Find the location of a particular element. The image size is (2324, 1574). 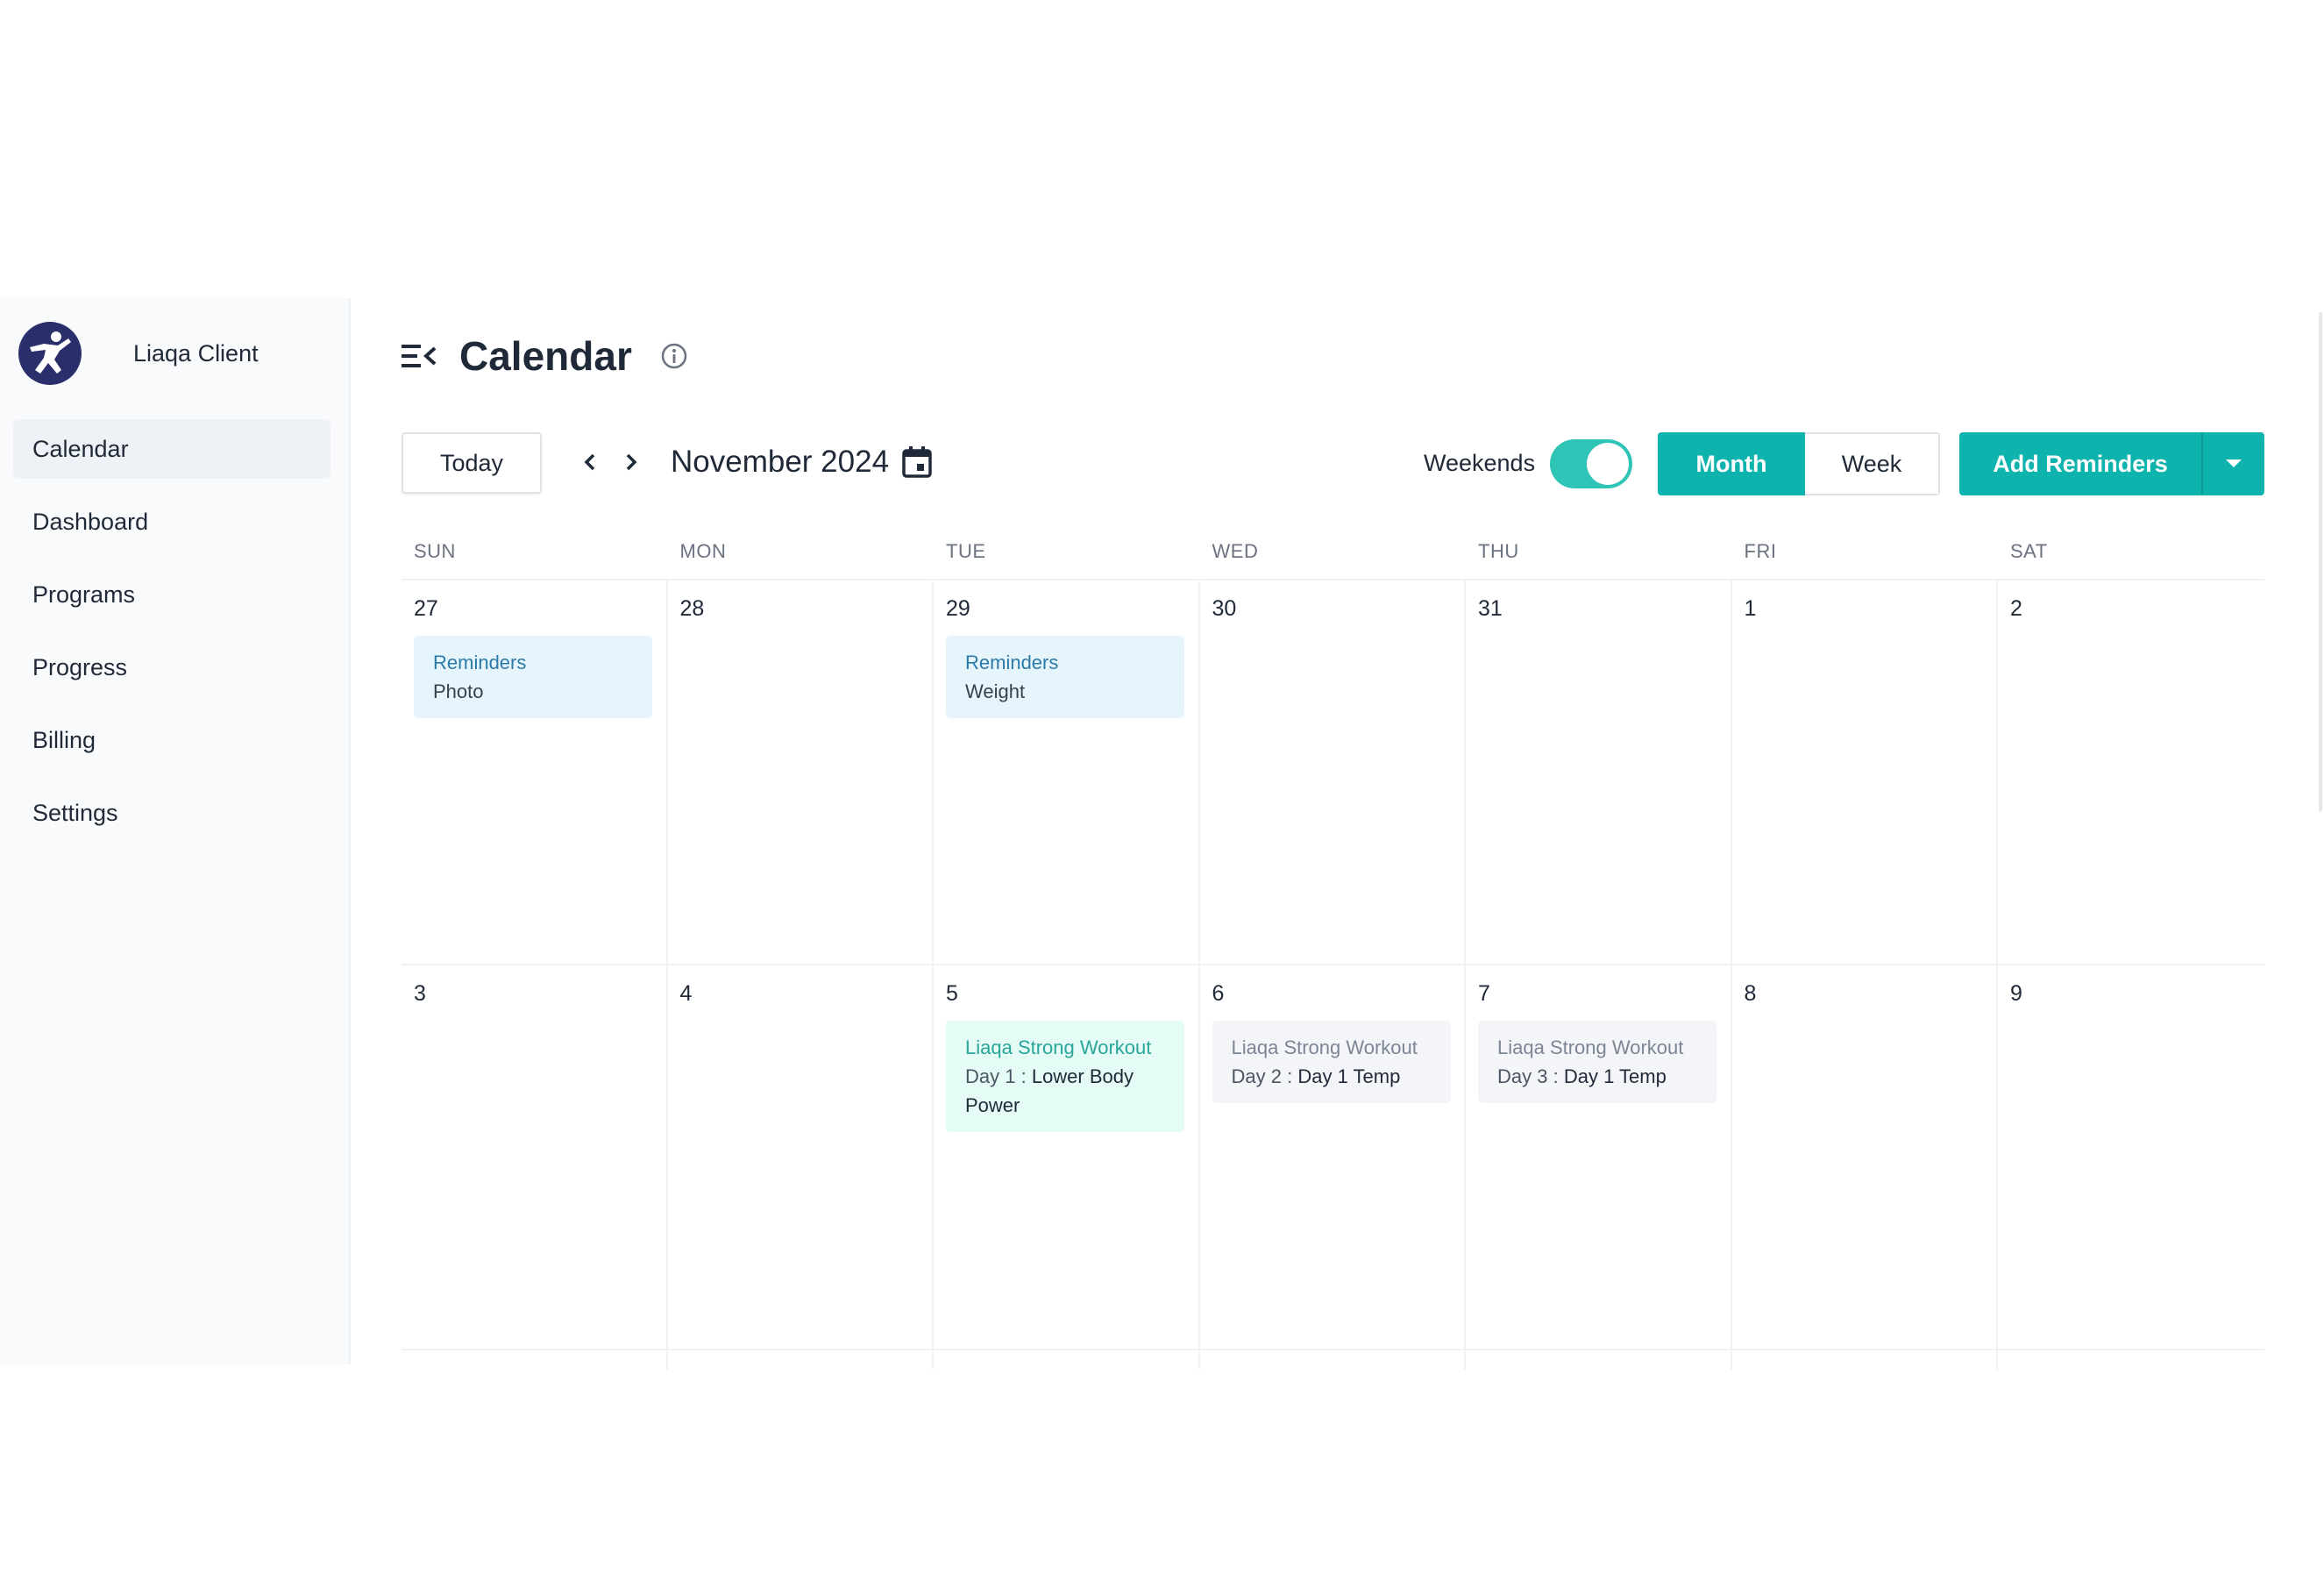

day-cell: 29 Reminders Weight is located at coordinates (1067, 772).